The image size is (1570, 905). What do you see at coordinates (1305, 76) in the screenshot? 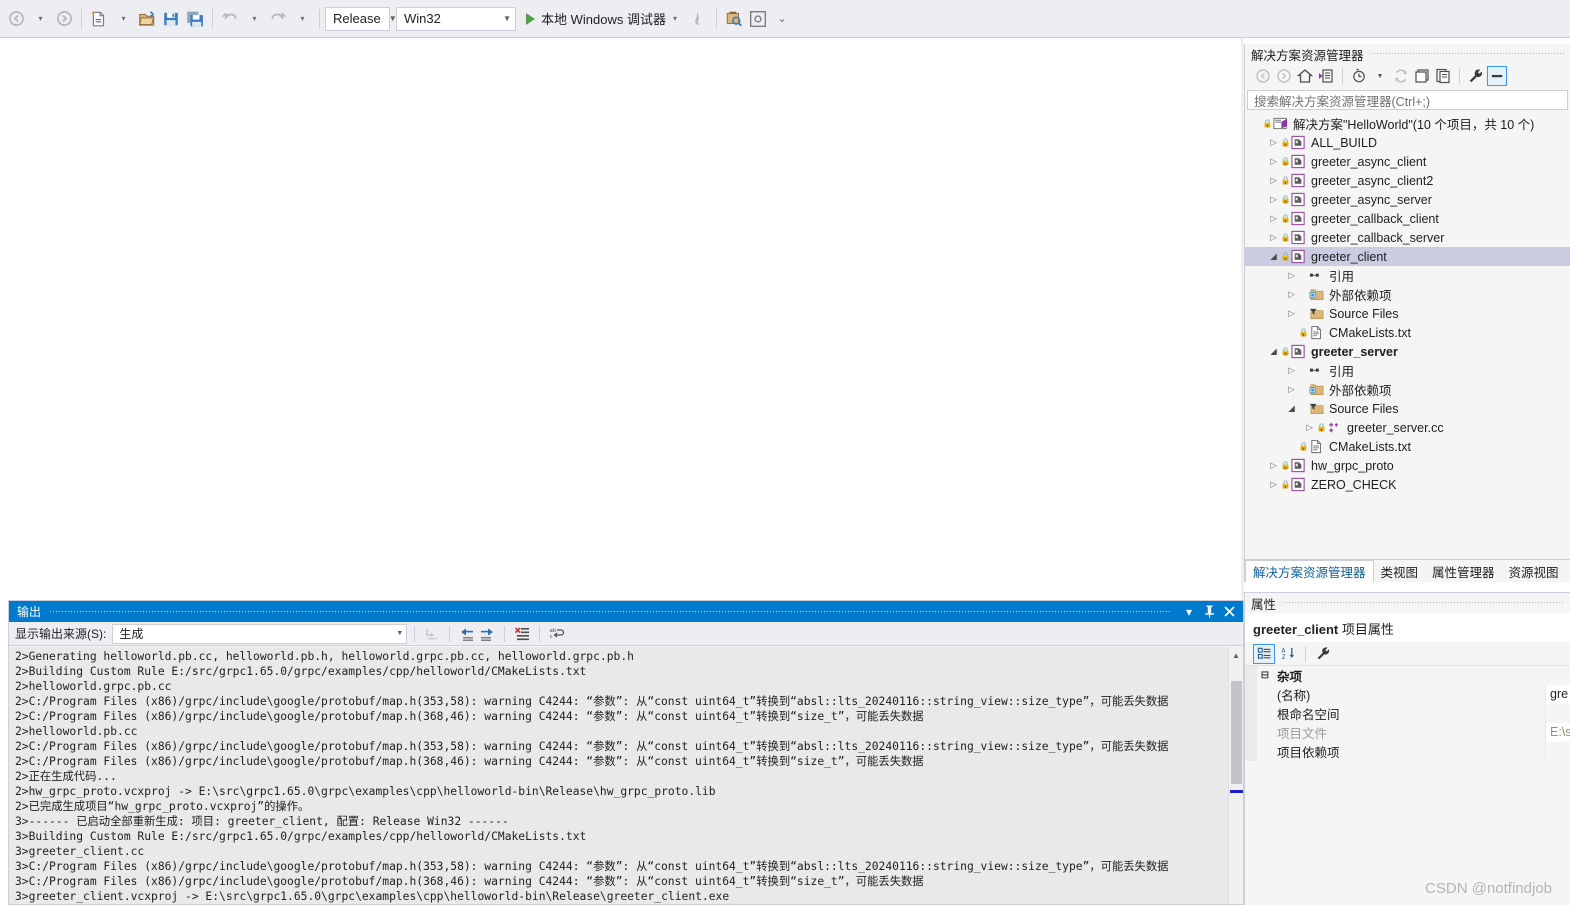
I see `home-icon` at bounding box center [1305, 76].